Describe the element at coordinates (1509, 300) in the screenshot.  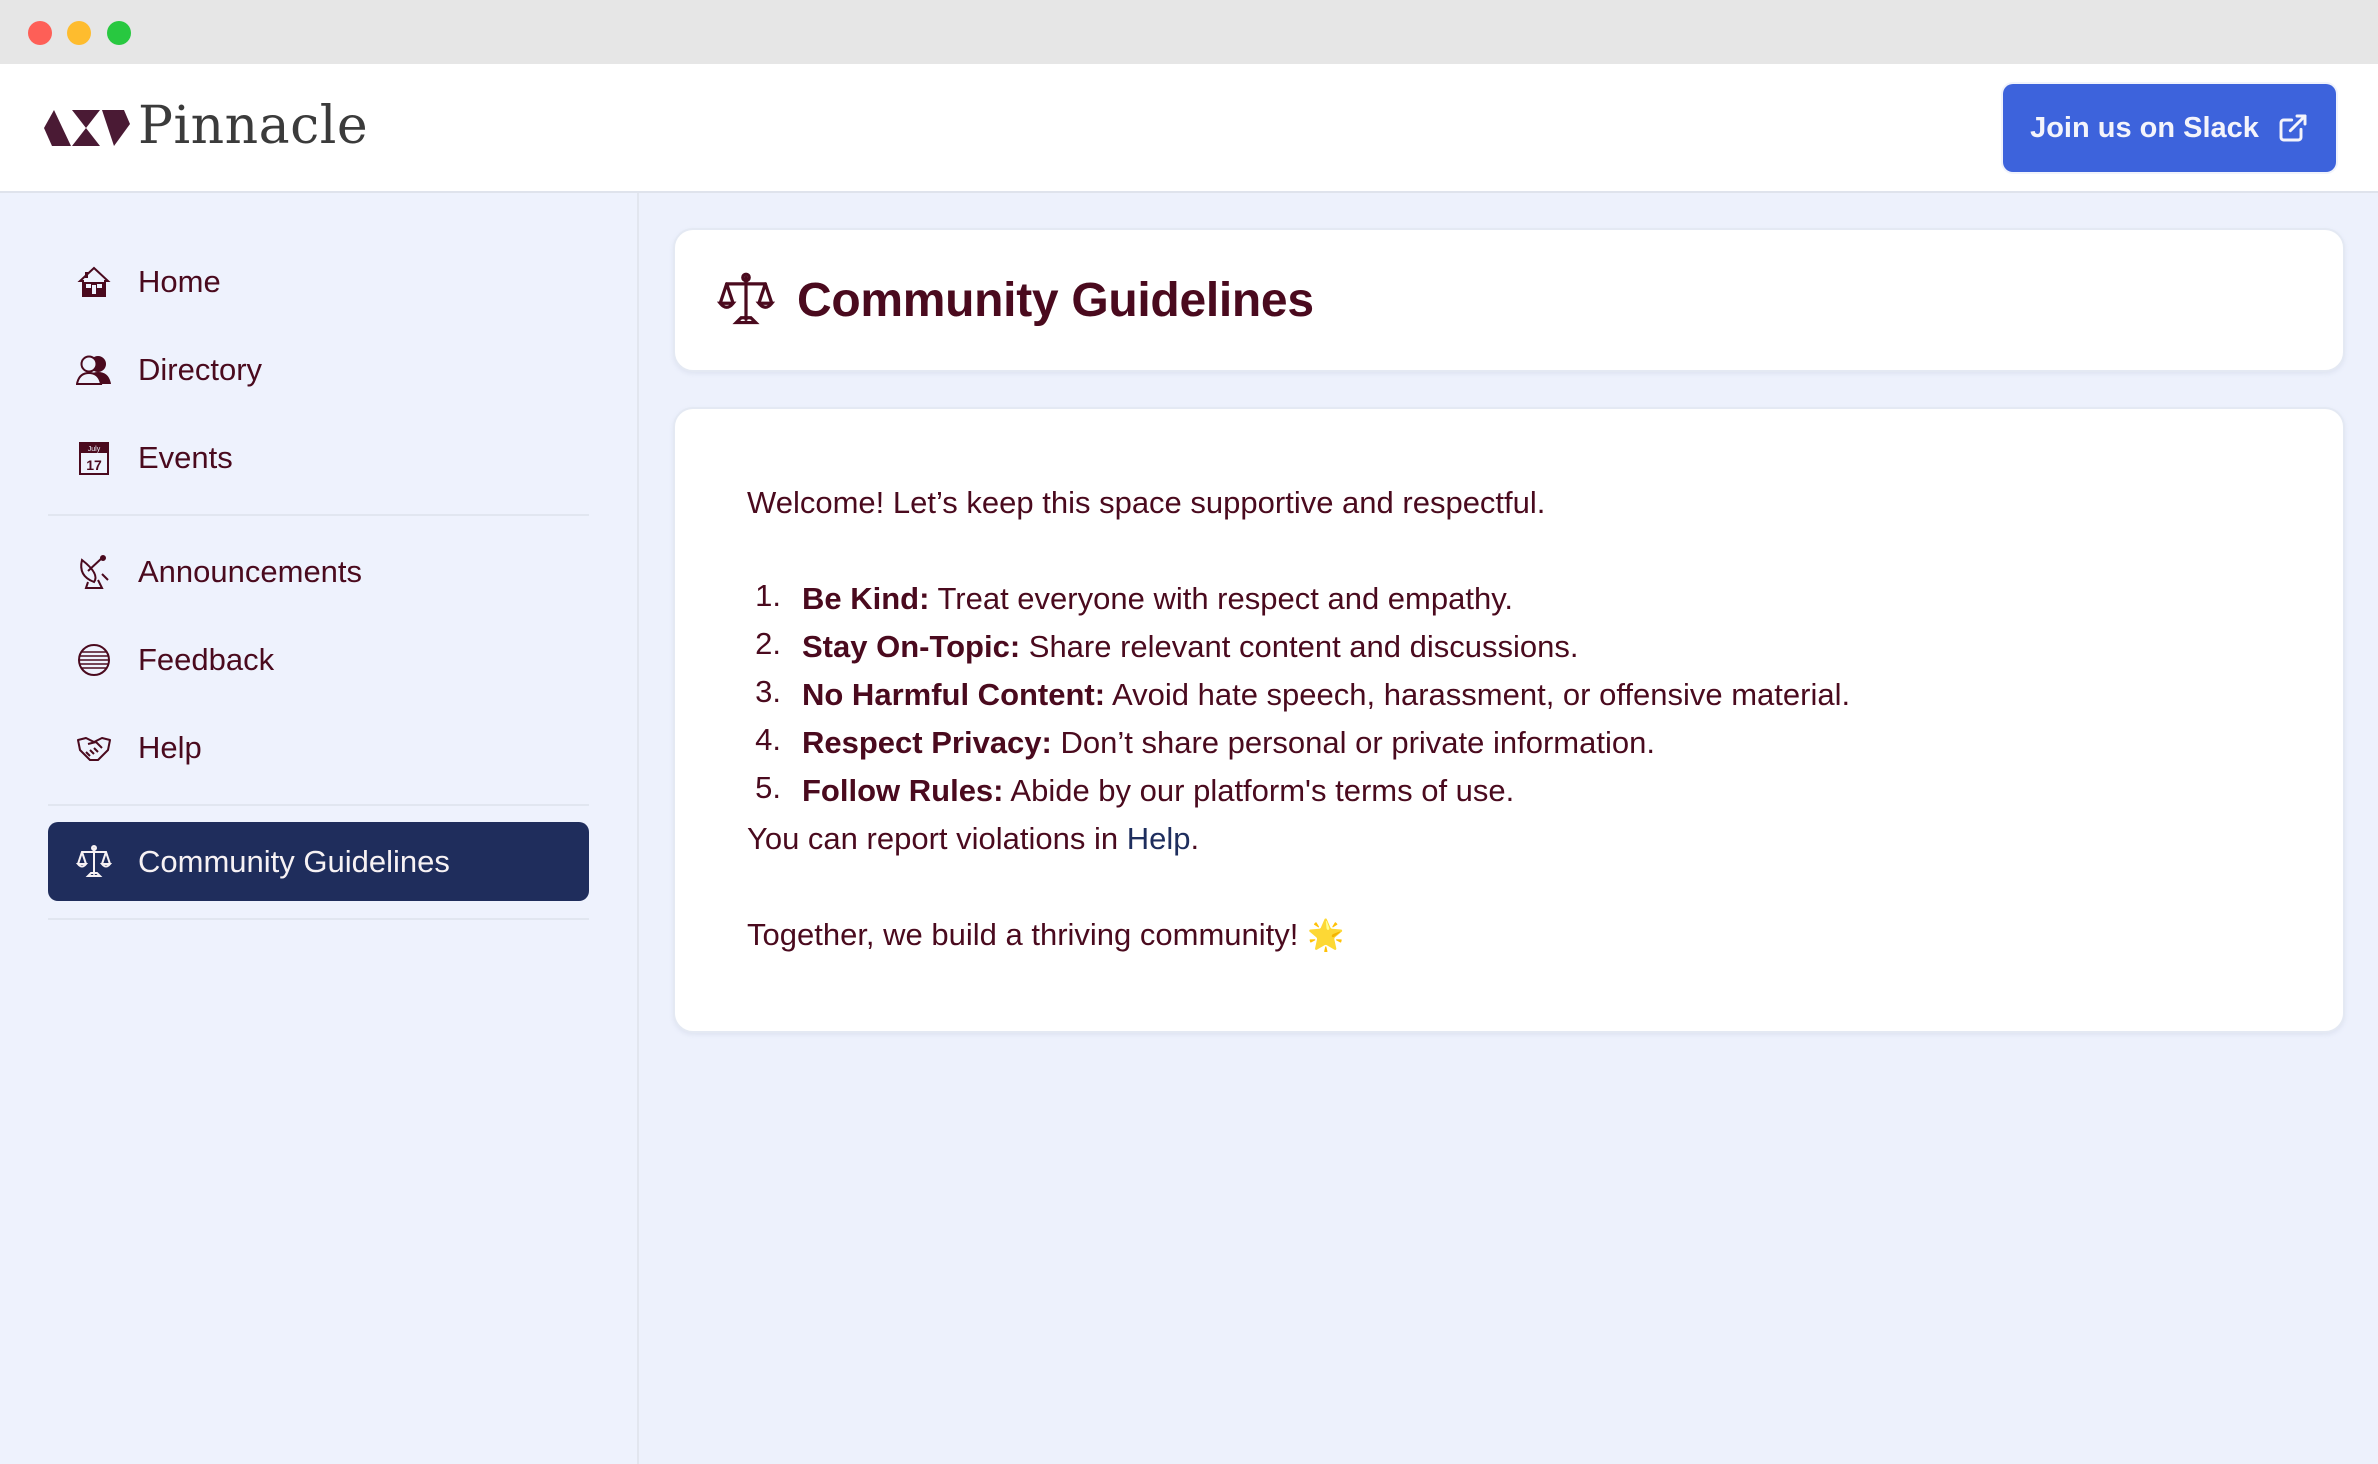
I see `page-title-card: Community Guidelines` at that location.